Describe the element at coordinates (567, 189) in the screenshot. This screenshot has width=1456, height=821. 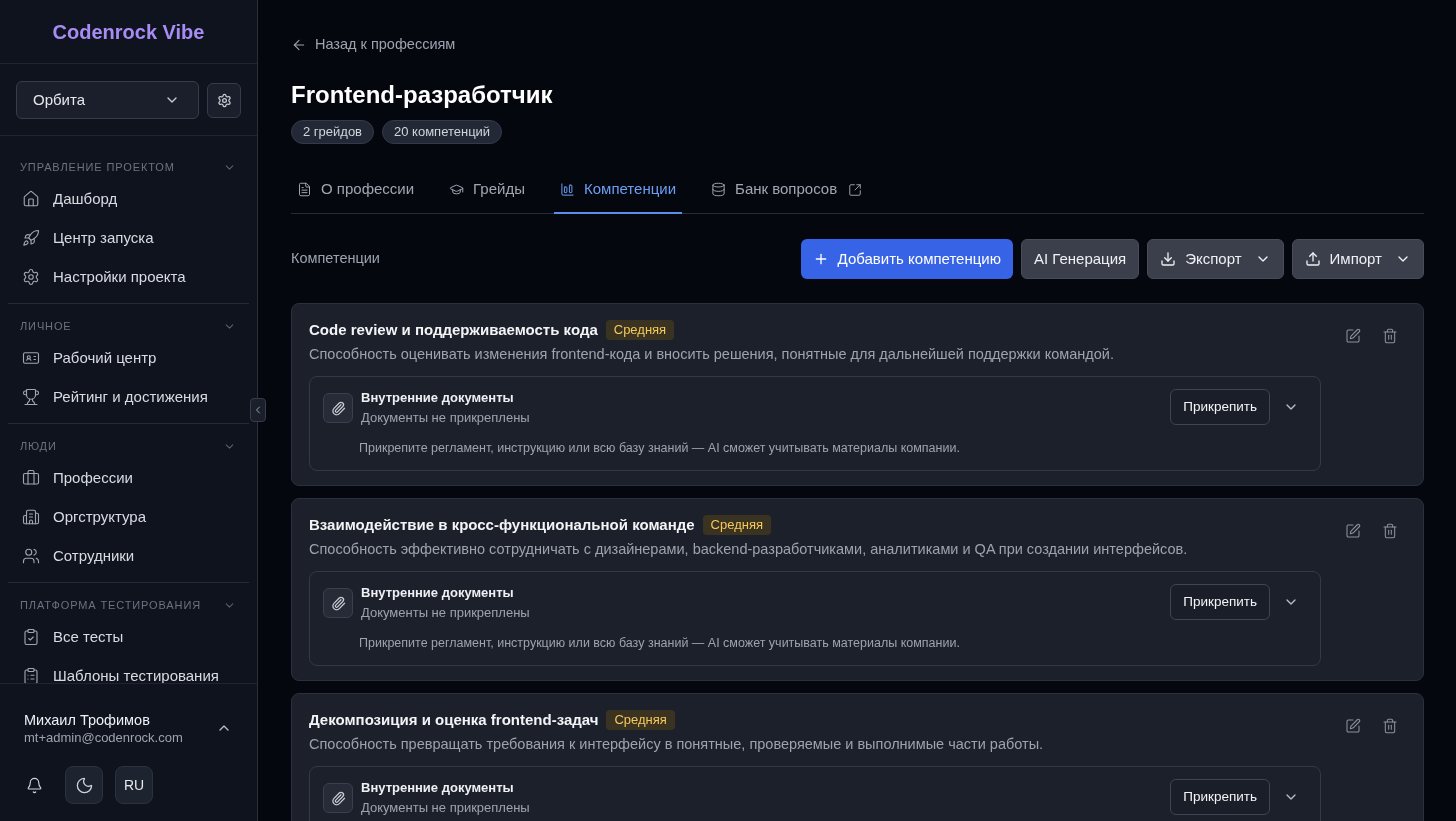
I see `bar-chart-icon` at that location.